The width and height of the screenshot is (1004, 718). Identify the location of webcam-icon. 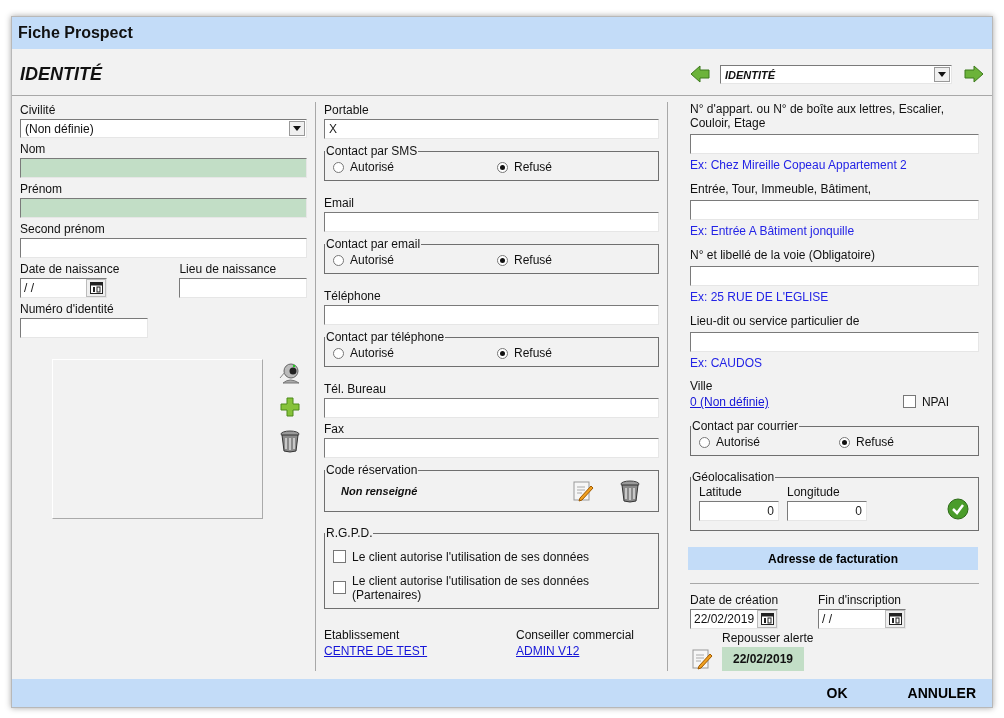
(290, 373).